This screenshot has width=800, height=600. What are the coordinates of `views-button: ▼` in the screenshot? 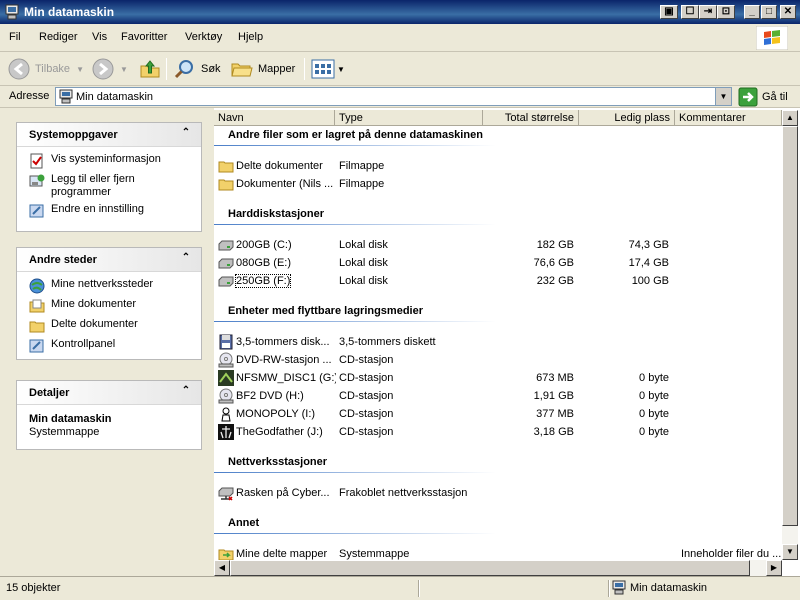 It's located at (328, 69).